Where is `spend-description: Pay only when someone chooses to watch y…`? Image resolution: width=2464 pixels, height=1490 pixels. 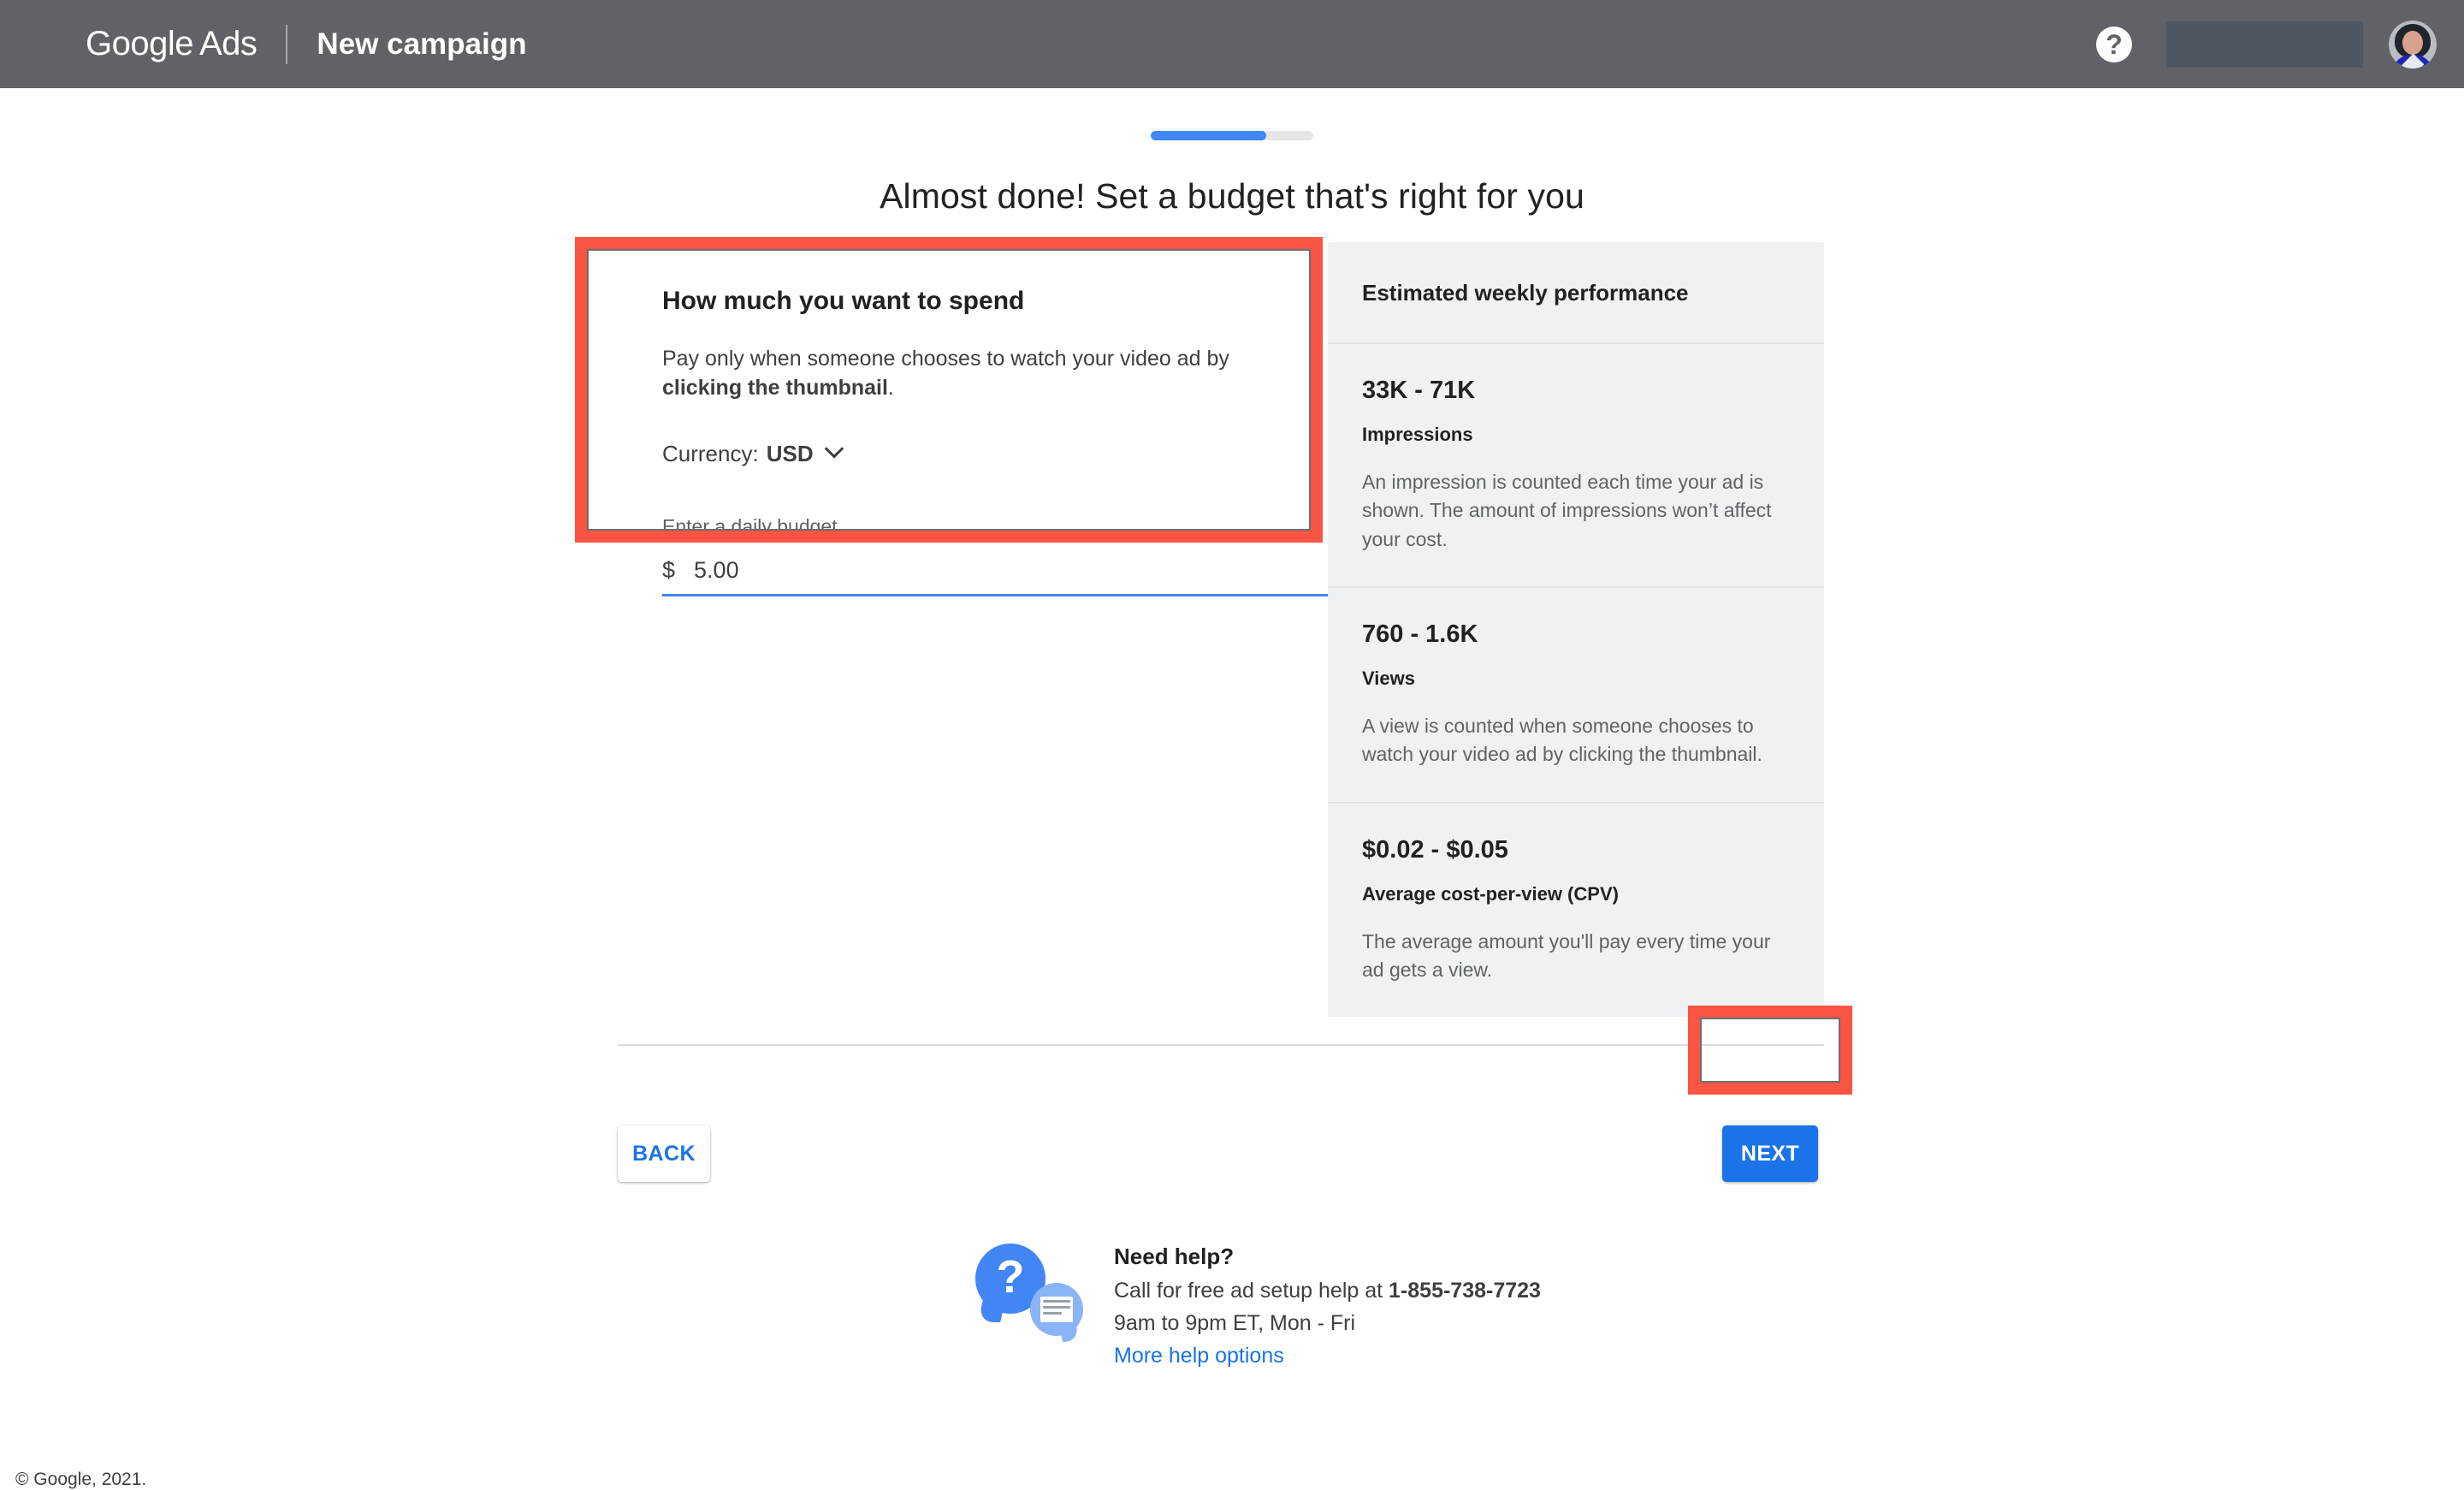 spend-description: Pay only when someone chooses to watch y… is located at coordinates (973, 374).